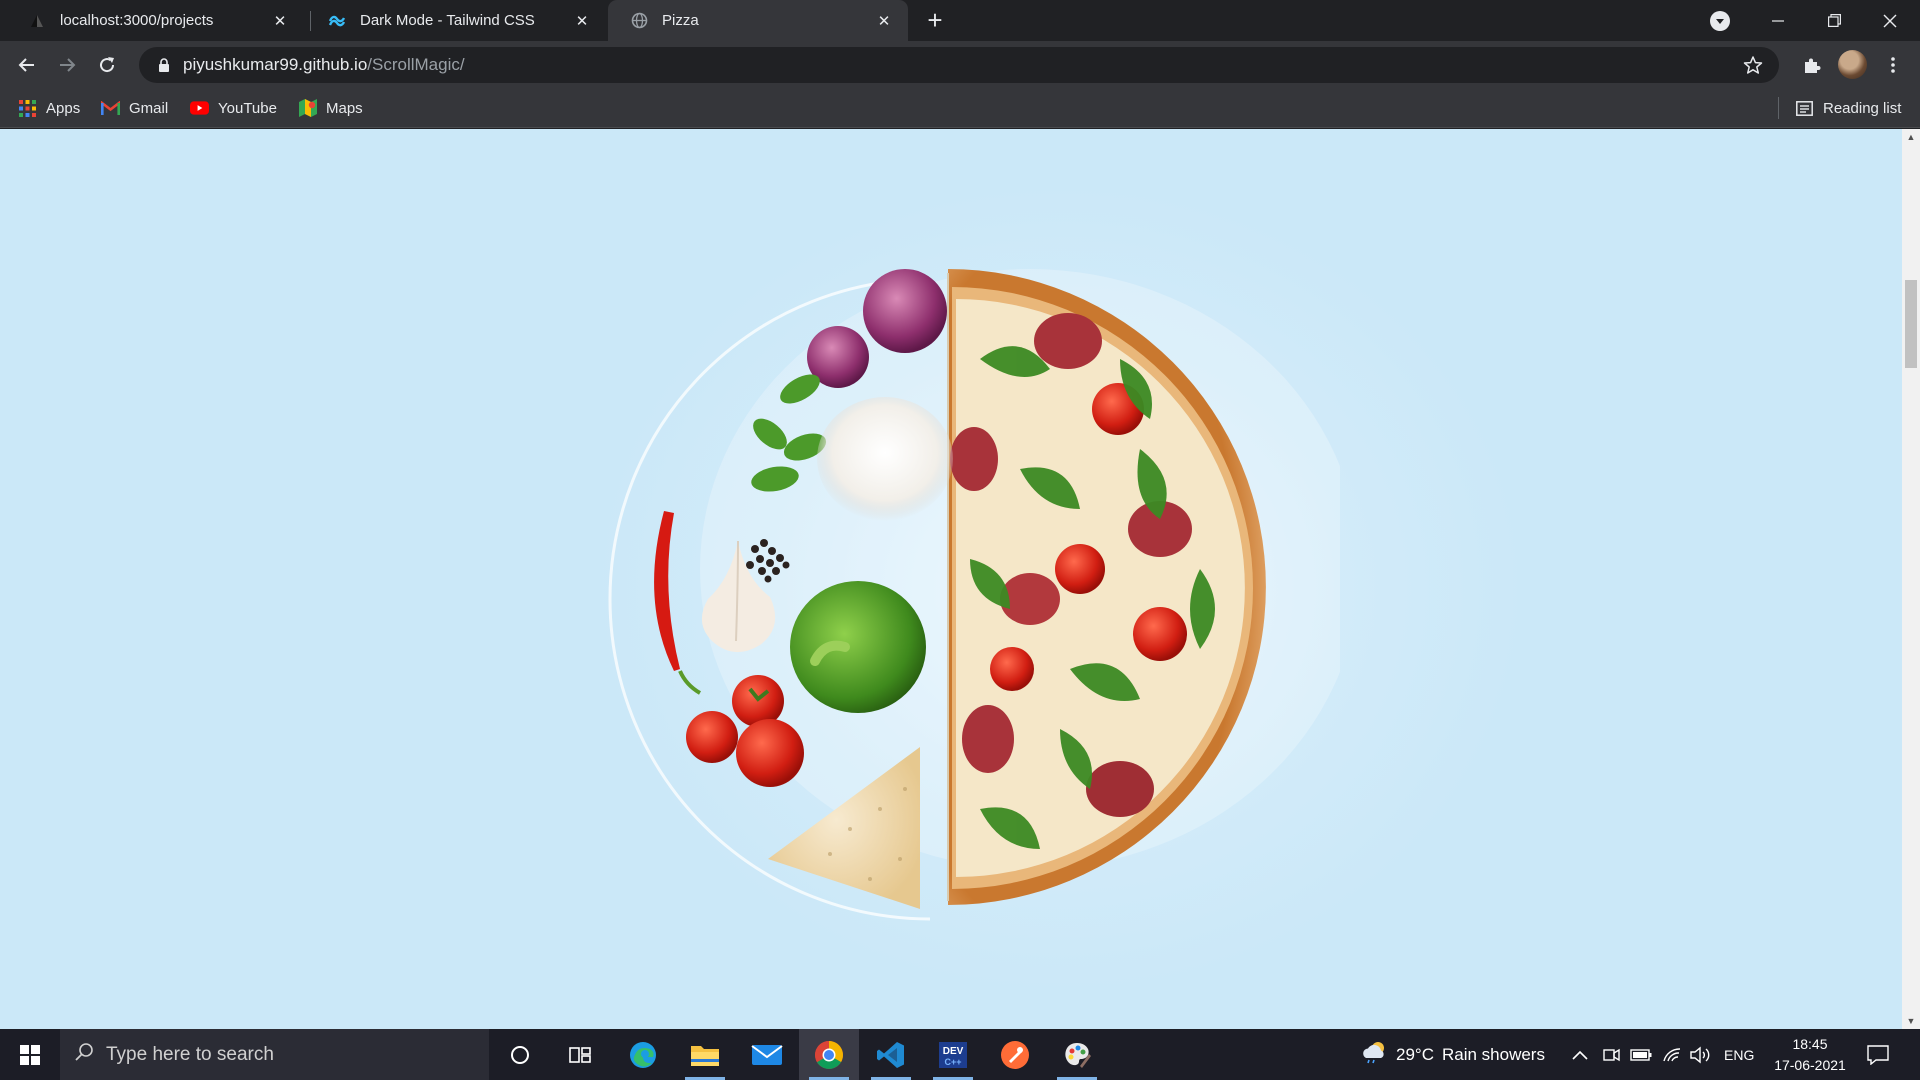 The width and height of the screenshot is (1920, 1080). Describe the element at coordinates (952, 1062) in the screenshot. I see `svg-text: C++` at that location.